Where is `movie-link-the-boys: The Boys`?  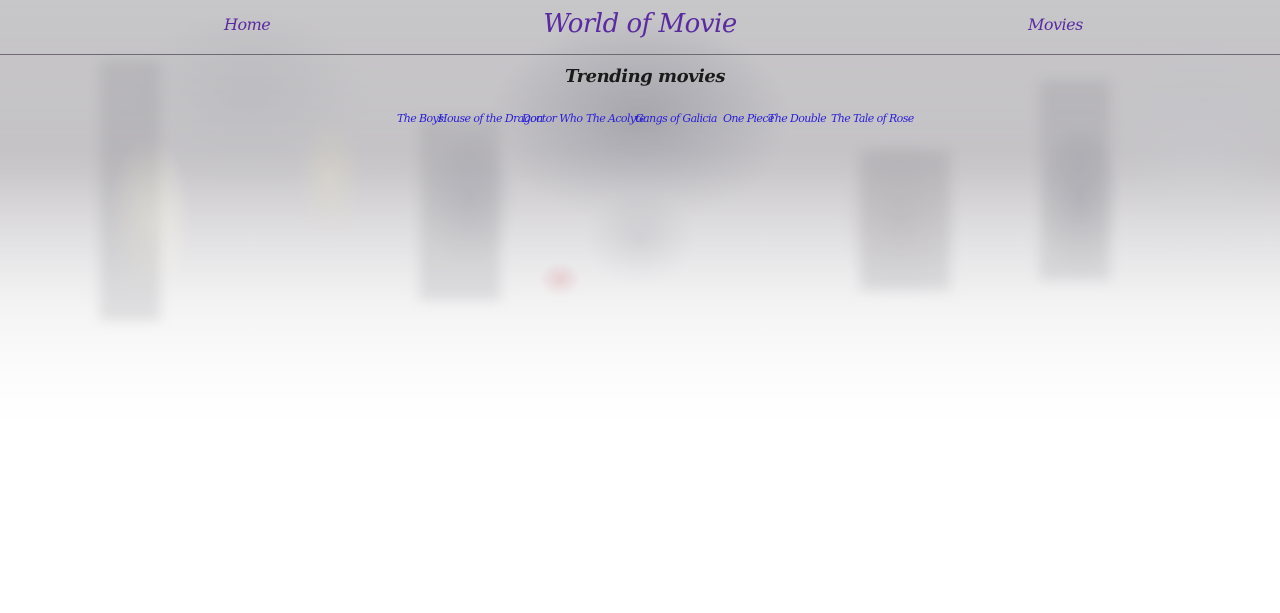
movie-link-the-boys: The Boys is located at coordinates (420, 118).